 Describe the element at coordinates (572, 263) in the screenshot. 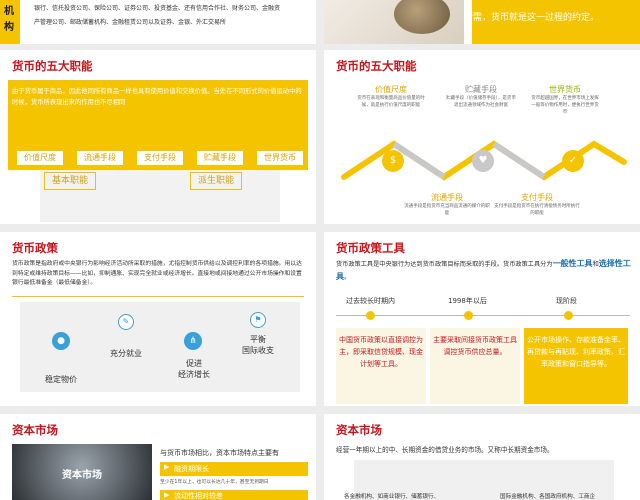

I see `intro-general-tools: 一般性工具` at that location.